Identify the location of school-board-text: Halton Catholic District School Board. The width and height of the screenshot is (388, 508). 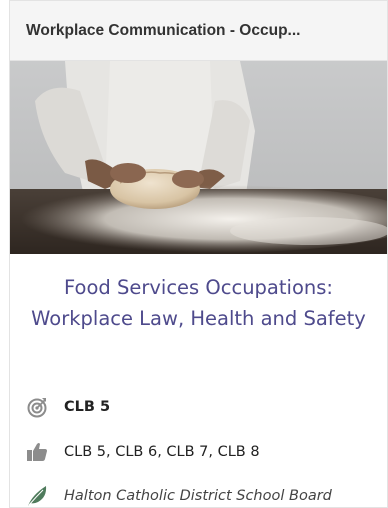
(198, 496).